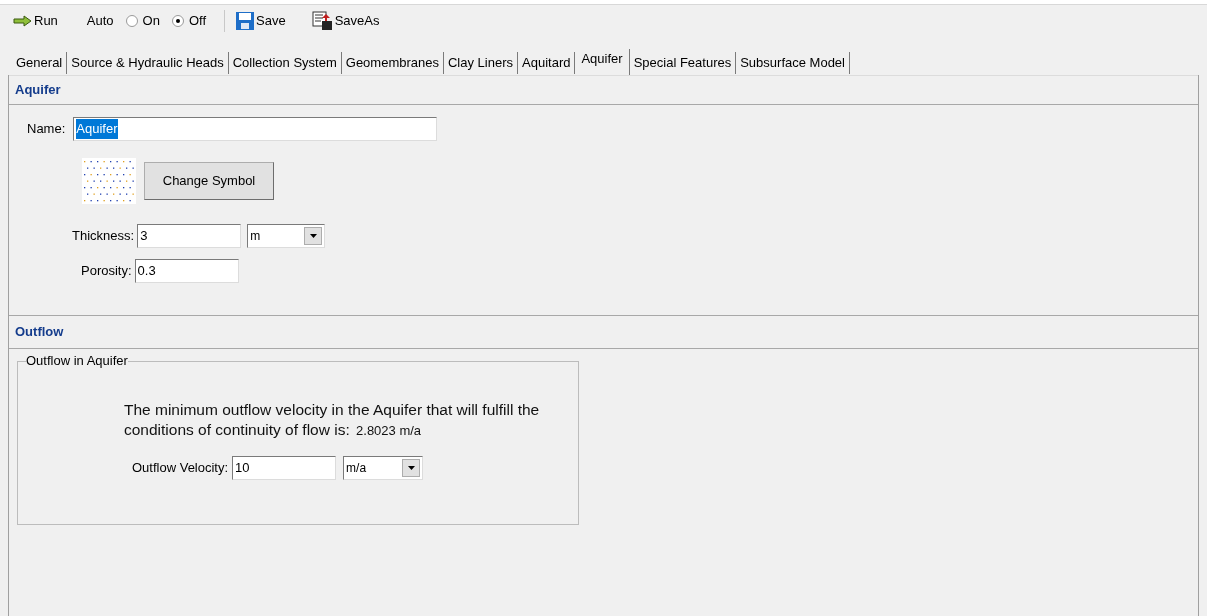  I want to click on tab: Clay Liners, so click(481, 63).